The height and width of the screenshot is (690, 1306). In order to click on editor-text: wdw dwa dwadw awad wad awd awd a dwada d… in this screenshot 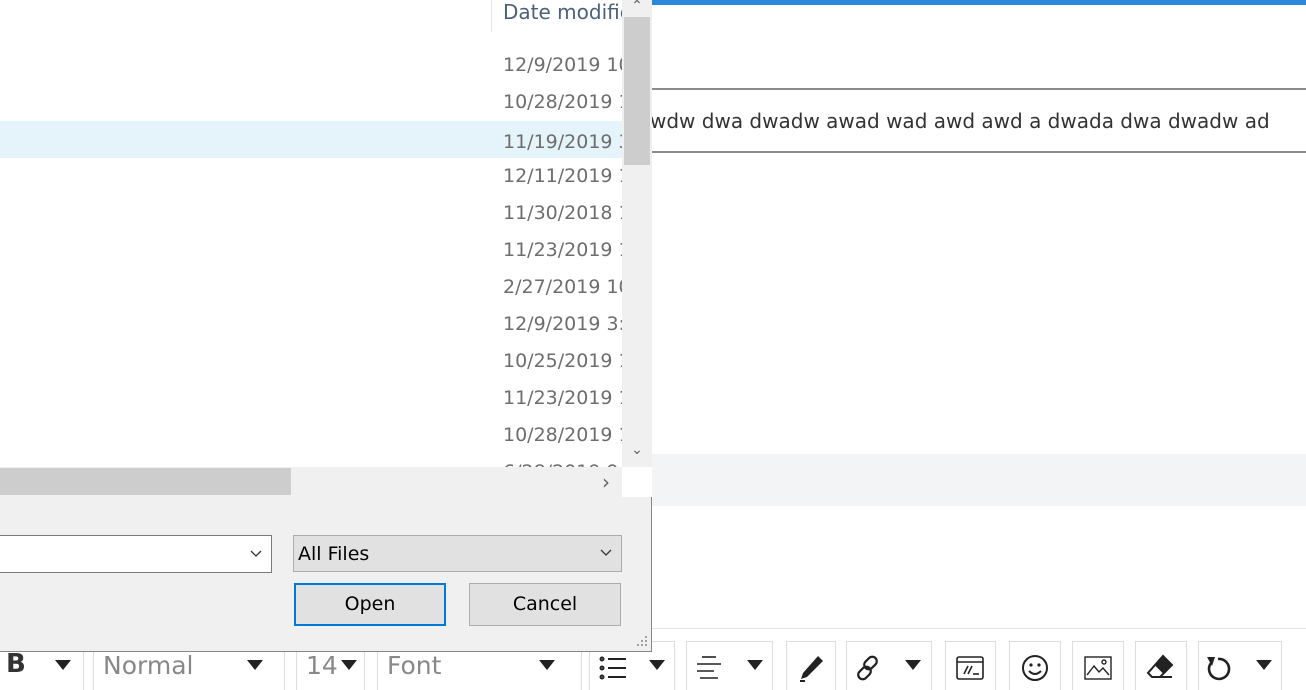, I will do `click(961, 121)`.